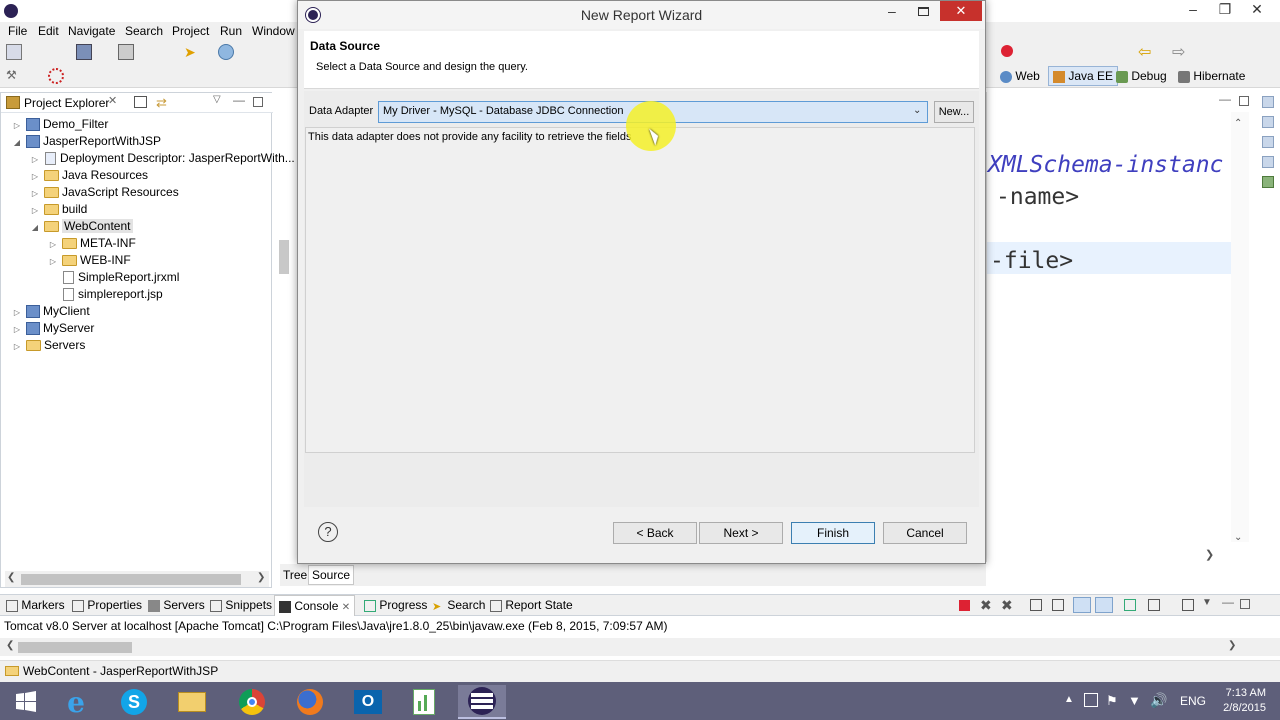  I want to click on network-icon, so click(1091, 700).